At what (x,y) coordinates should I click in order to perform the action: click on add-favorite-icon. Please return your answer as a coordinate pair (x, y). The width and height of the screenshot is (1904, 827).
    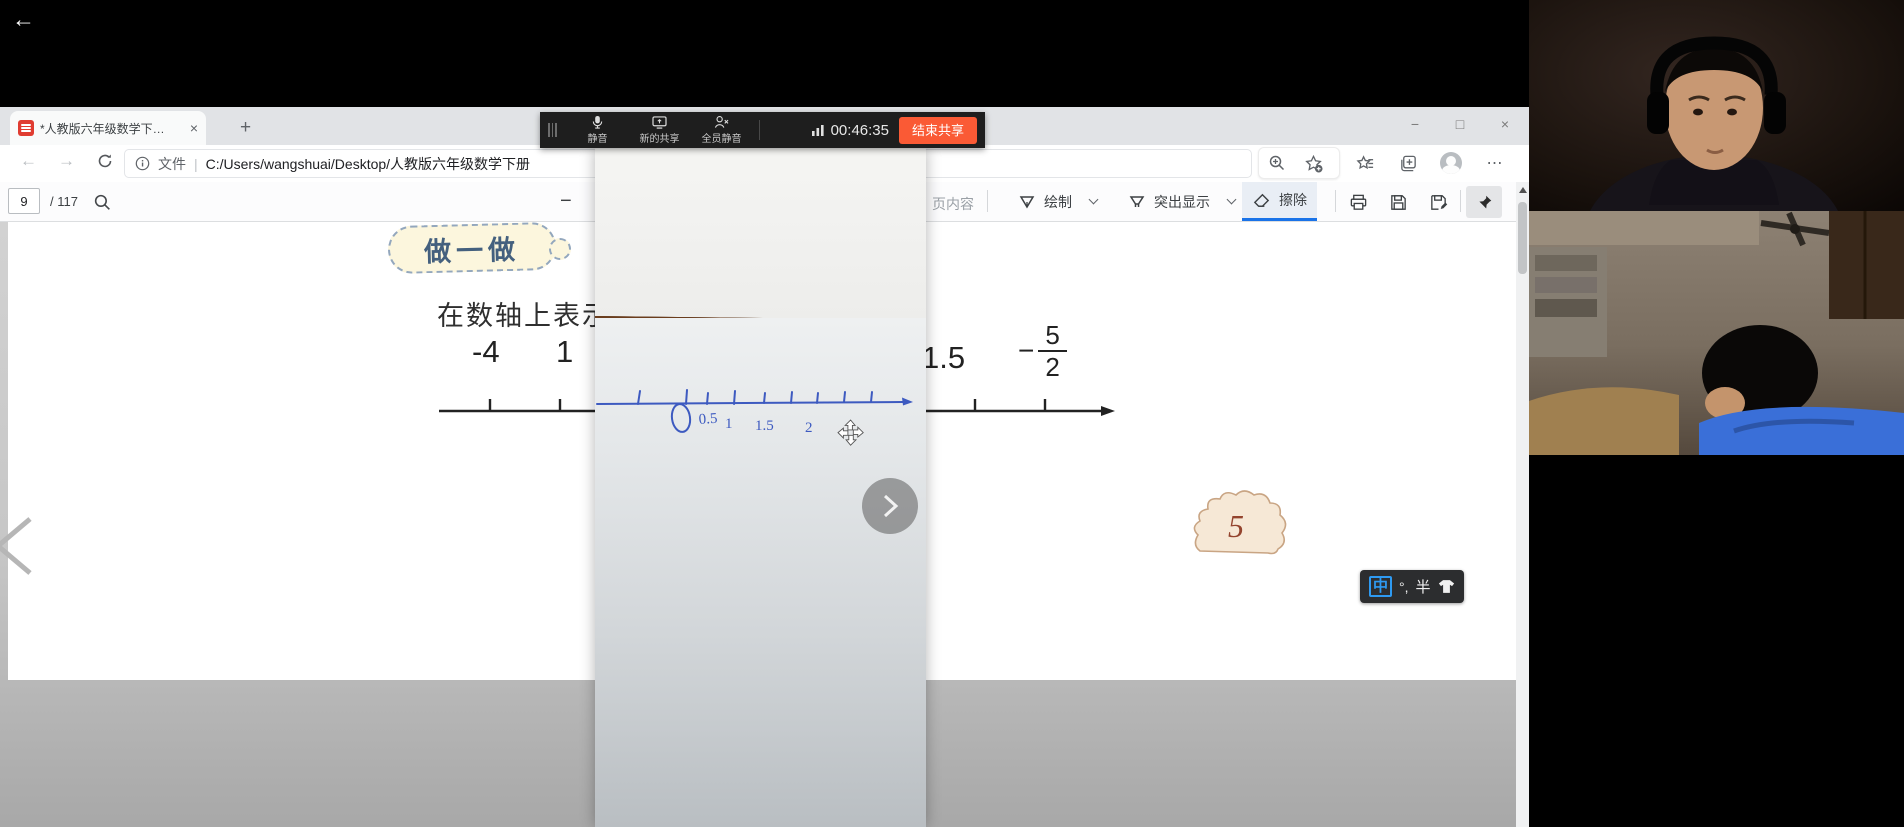
    Looking at the image, I should click on (1313, 163).